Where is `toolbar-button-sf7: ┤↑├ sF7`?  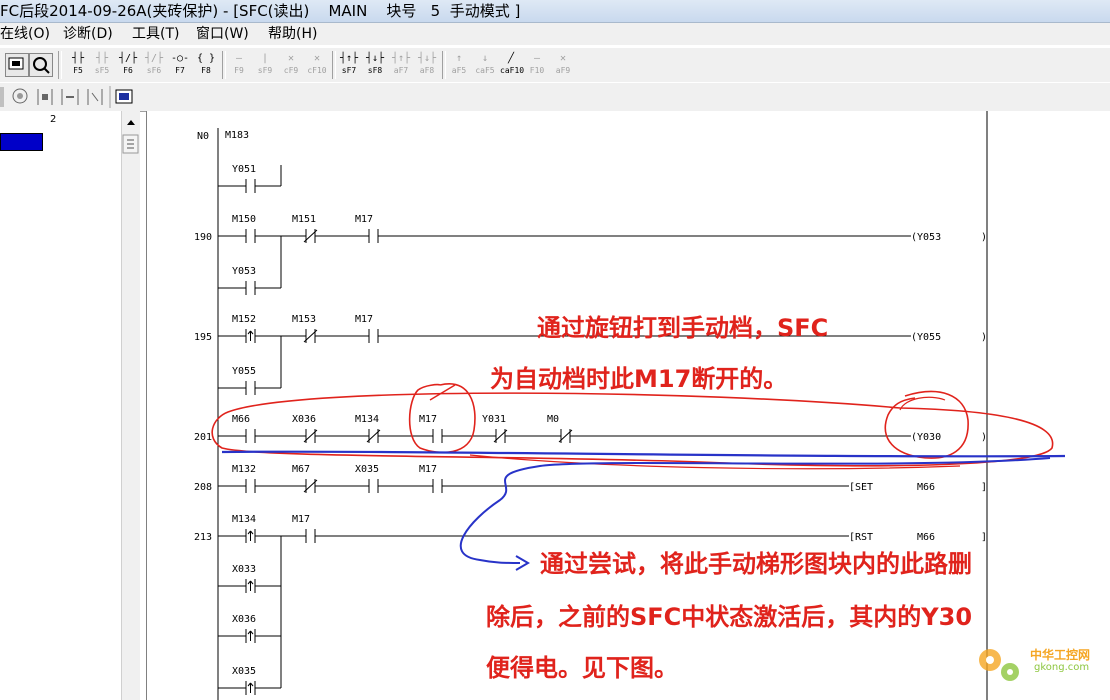 toolbar-button-sf7: ┤↑├ sF7 is located at coordinates (349, 65).